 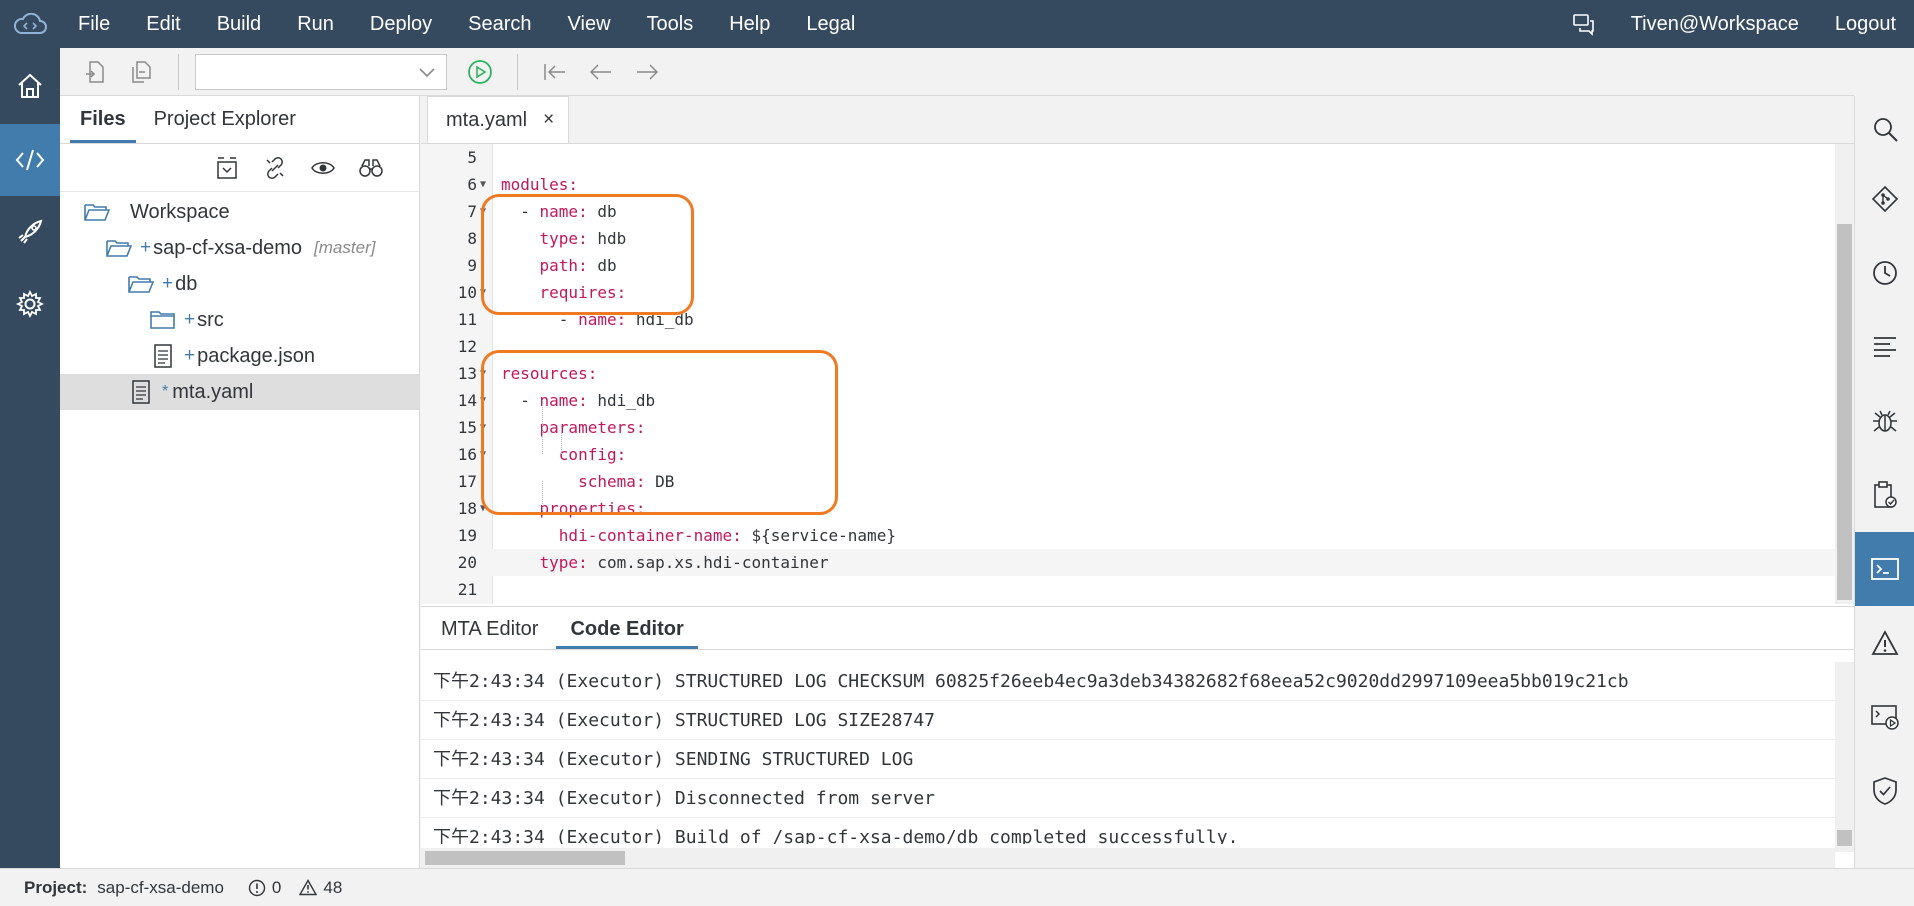 I want to click on warning-count: 48, so click(x=320, y=888).